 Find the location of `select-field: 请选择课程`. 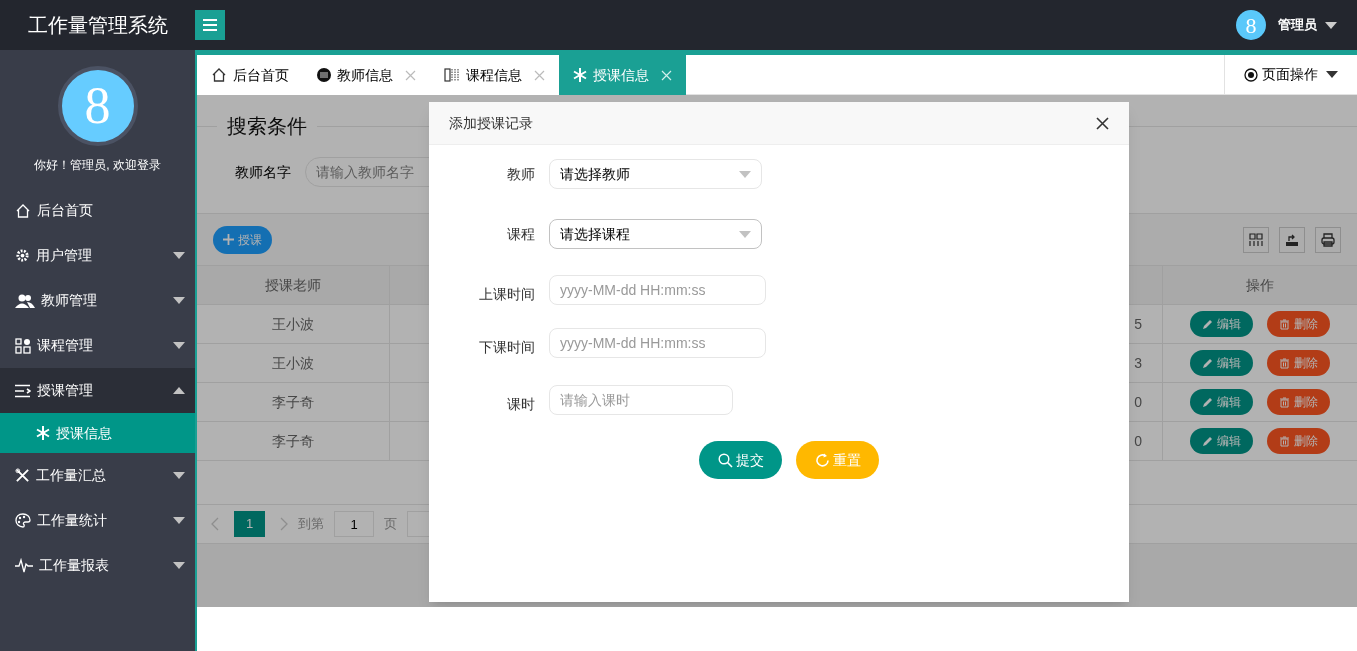

select-field: 请选择课程 is located at coordinates (655, 234).